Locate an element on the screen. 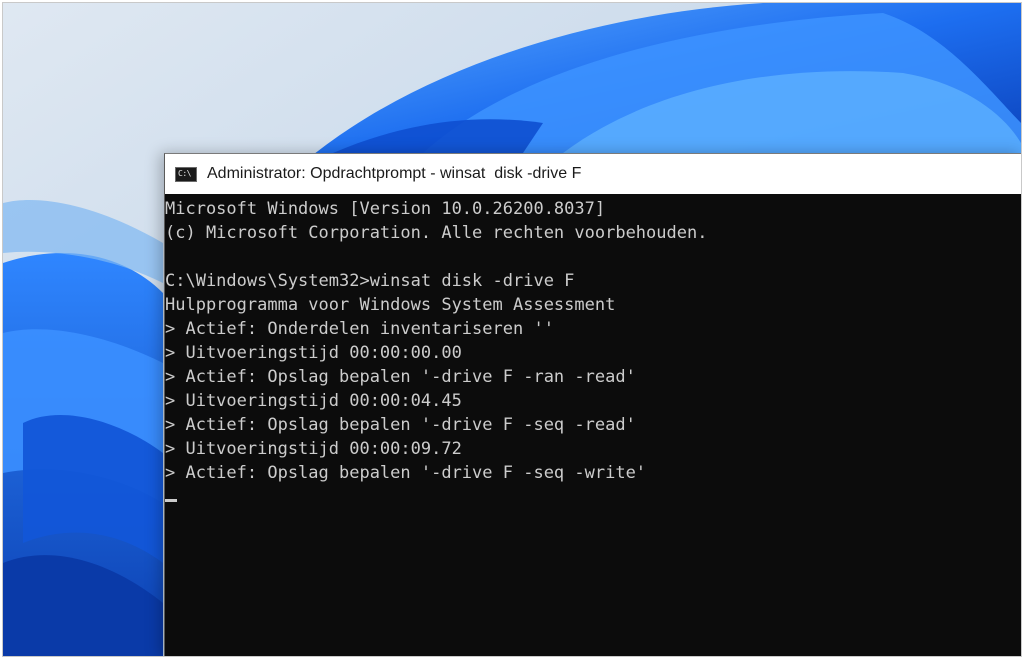 The image size is (1024, 659). text-cursor is located at coordinates (171, 500).